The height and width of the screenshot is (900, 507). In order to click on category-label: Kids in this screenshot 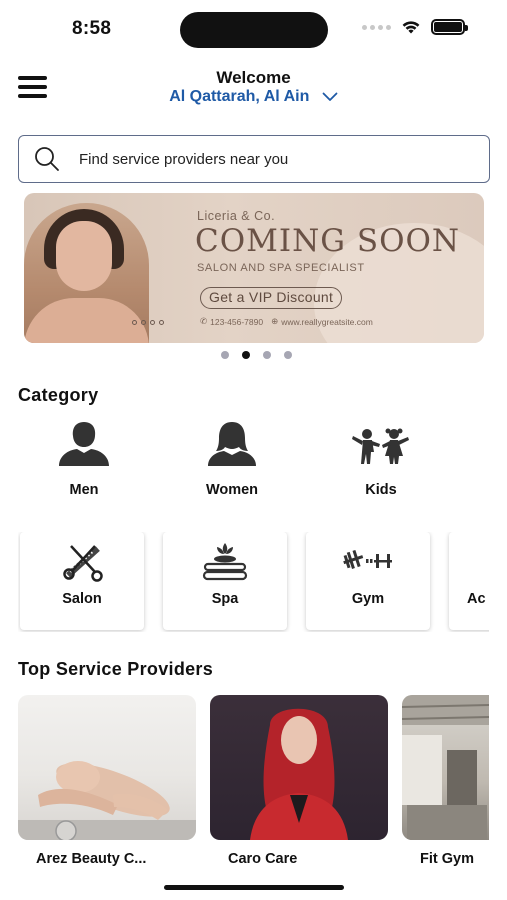, I will do `click(381, 490)`.